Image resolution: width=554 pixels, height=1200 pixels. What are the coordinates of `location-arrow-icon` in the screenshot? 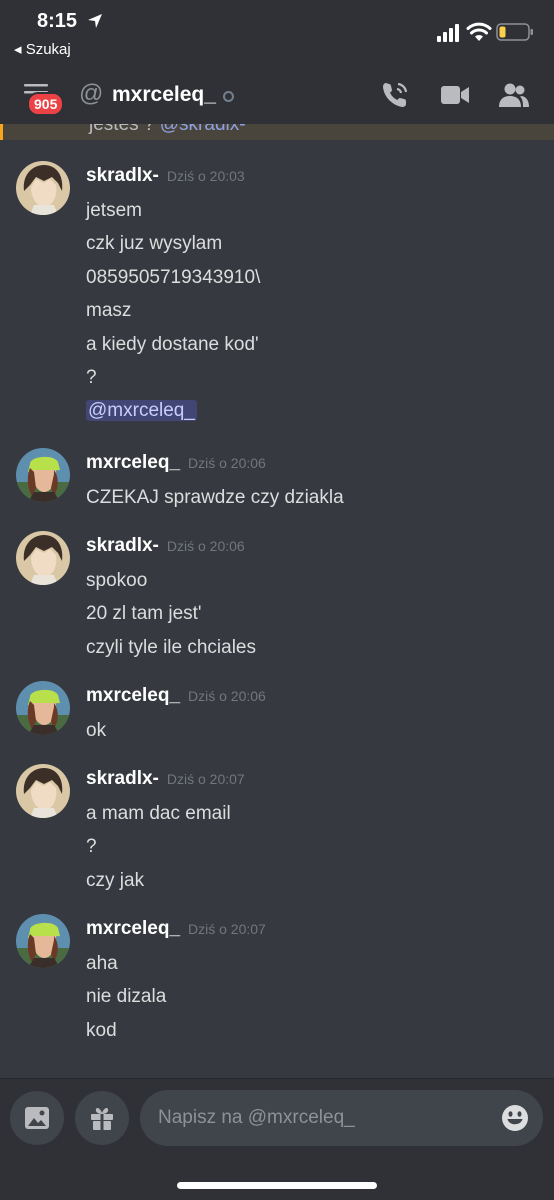 It's located at (95, 21).